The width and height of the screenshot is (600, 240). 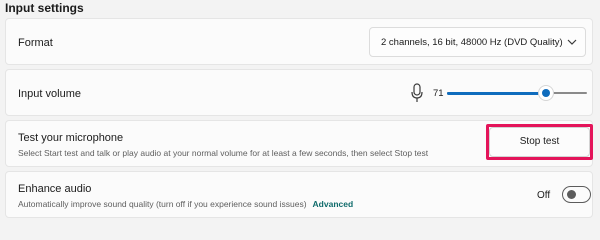 What do you see at coordinates (497, 93) in the screenshot?
I see `volume-slider-fill` at bounding box center [497, 93].